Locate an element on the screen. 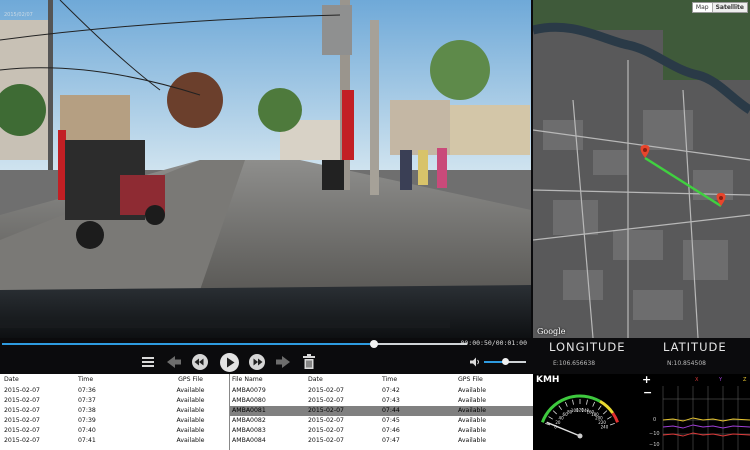 The image size is (750, 450). latitude-value: N:10.854508 is located at coordinates (686, 363).